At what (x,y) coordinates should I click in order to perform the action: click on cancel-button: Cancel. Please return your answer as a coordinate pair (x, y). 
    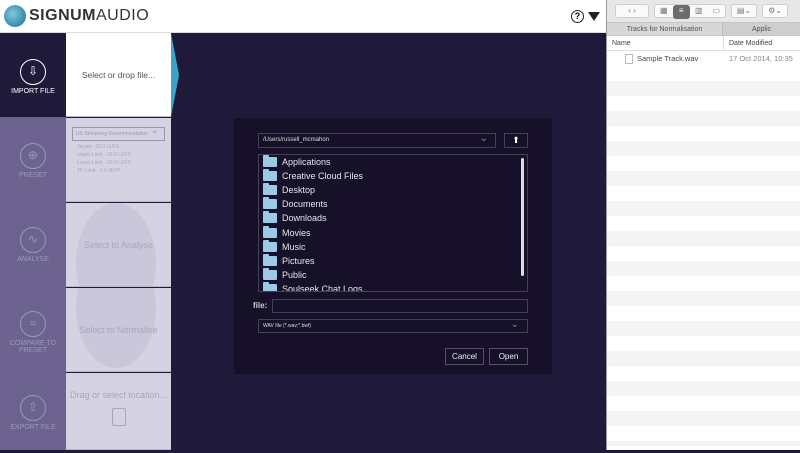
    Looking at the image, I should click on (464, 356).